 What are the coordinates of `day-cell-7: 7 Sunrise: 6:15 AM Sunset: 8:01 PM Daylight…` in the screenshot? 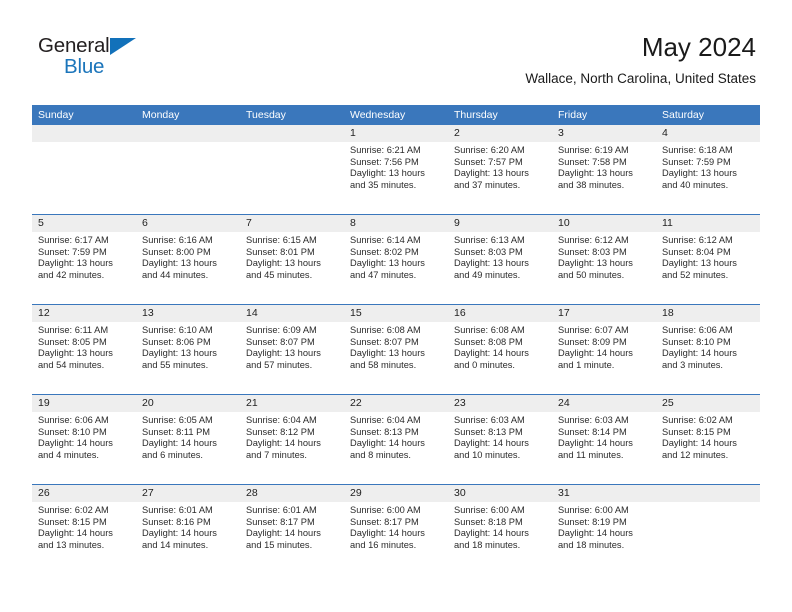 It's located at (292, 259).